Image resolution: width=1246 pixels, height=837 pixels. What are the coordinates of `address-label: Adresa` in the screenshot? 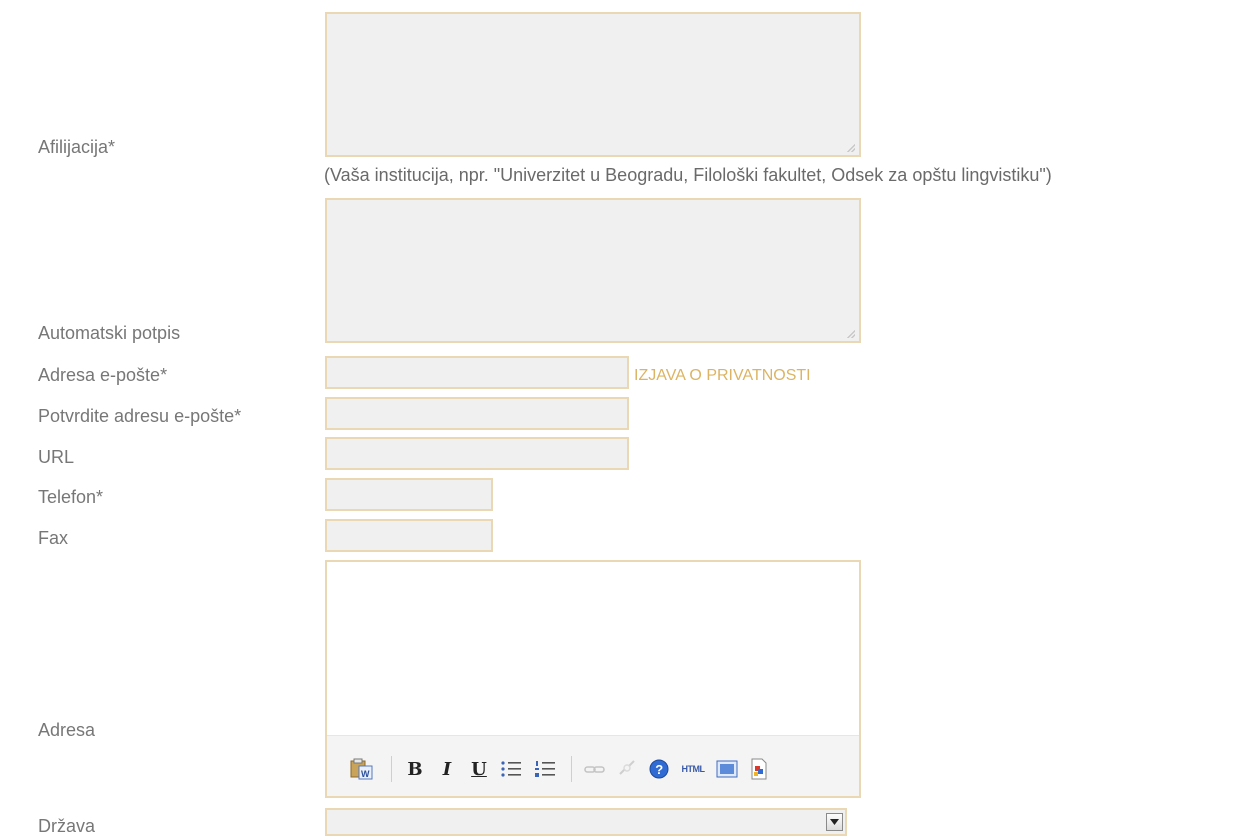 It's located at (67, 730).